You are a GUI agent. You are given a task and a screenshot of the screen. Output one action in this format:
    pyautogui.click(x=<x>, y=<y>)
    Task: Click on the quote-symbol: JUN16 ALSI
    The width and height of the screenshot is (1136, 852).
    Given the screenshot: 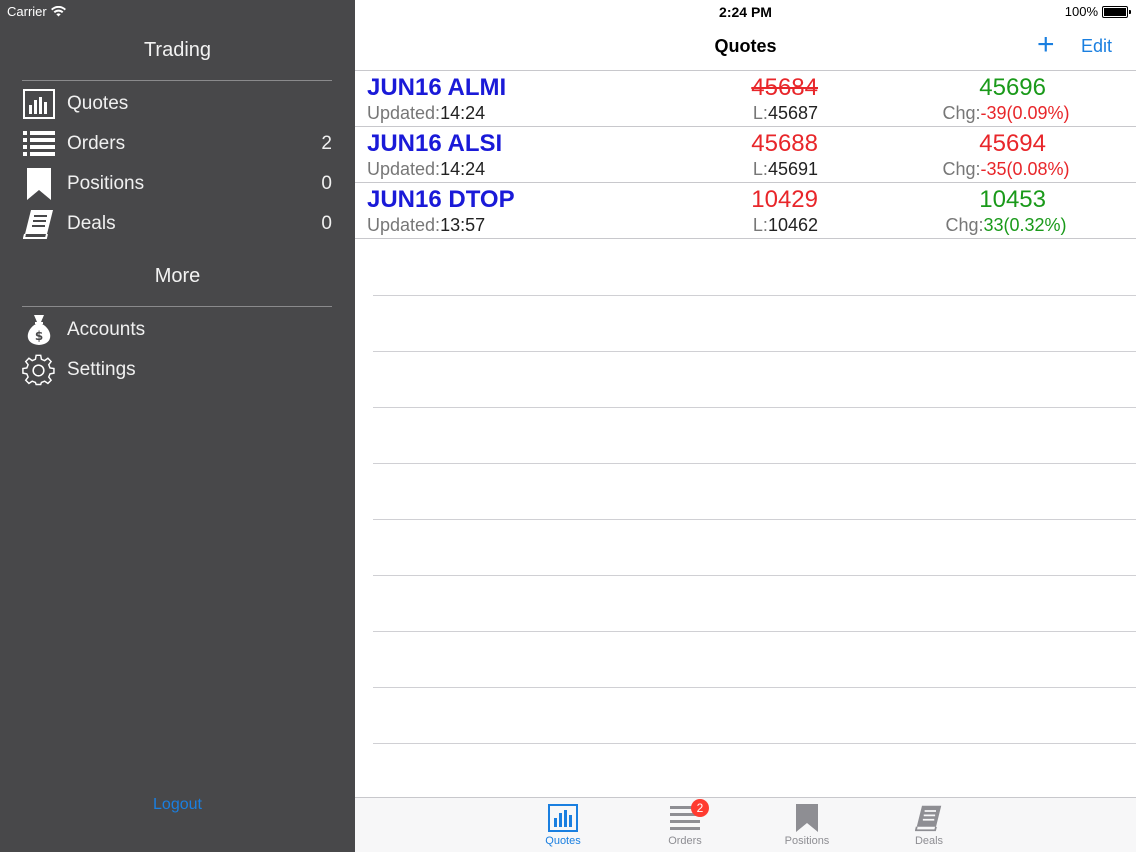 What is the action you would take?
    pyautogui.click(x=435, y=143)
    